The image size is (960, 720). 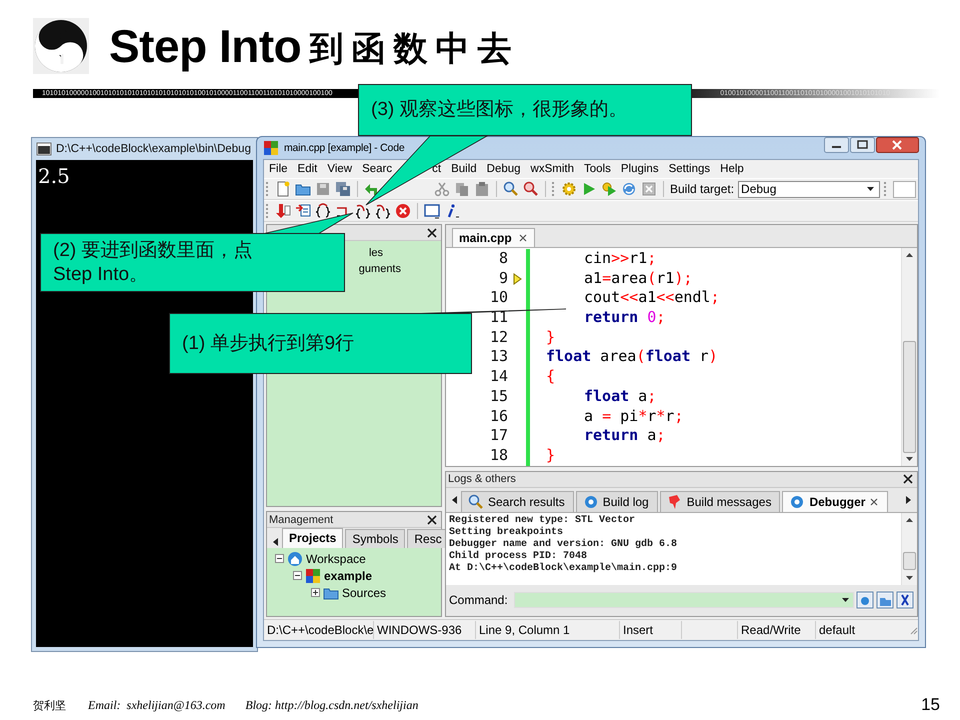 What do you see at coordinates (624, 436) in the screenshot?
I see `code-line: return a;` at bounding box center [624, 436].